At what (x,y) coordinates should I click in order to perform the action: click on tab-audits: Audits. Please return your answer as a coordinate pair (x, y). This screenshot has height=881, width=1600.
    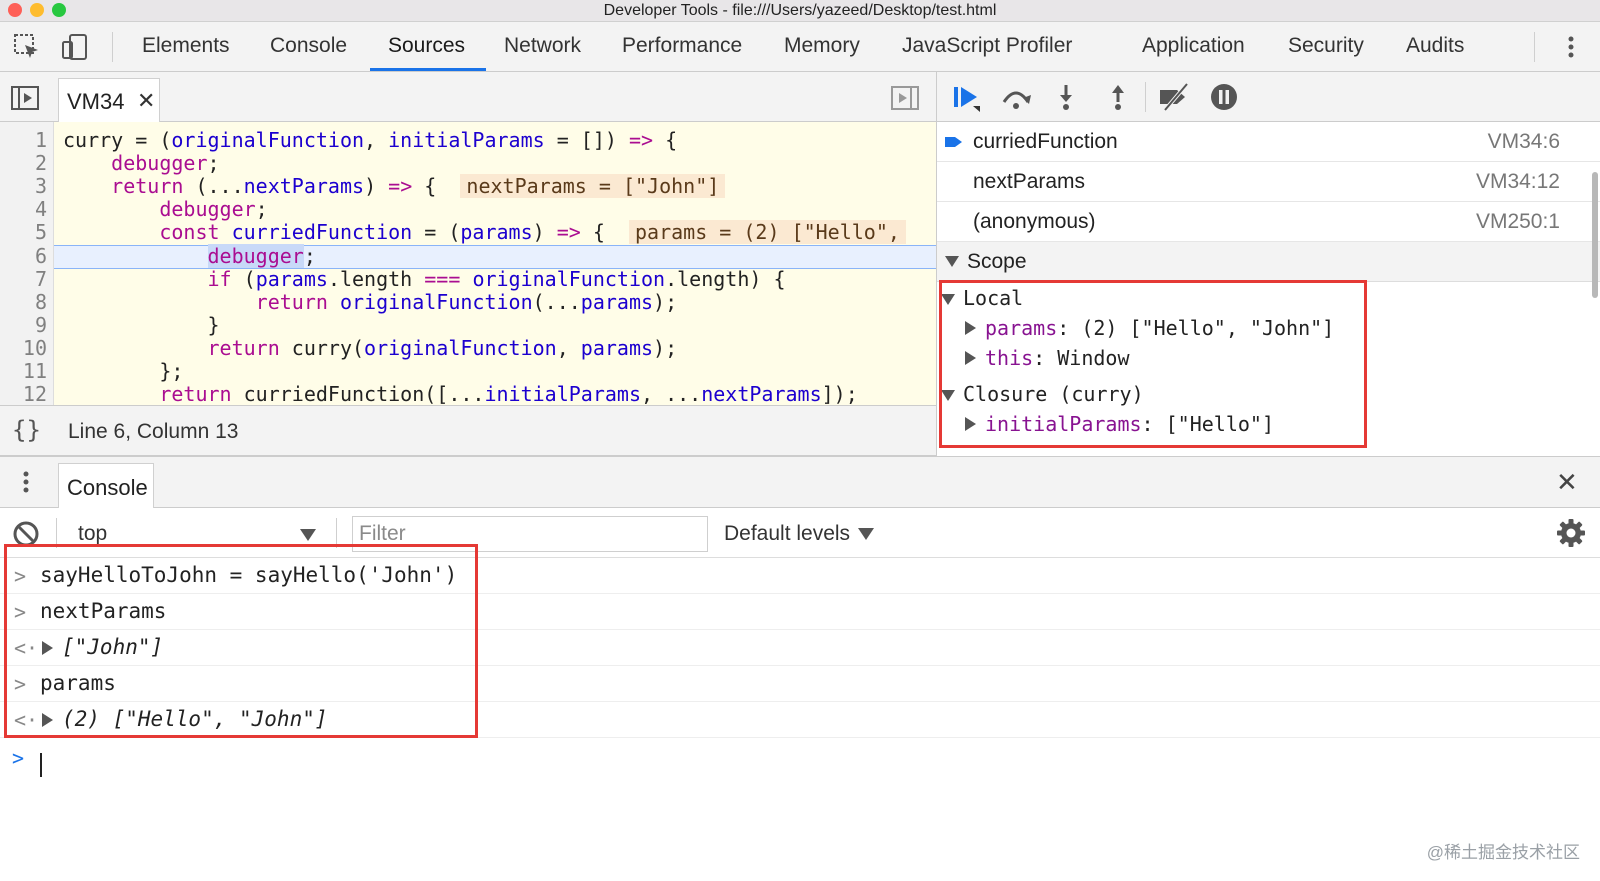
    Looking at the image, I should click on (1435, 46).